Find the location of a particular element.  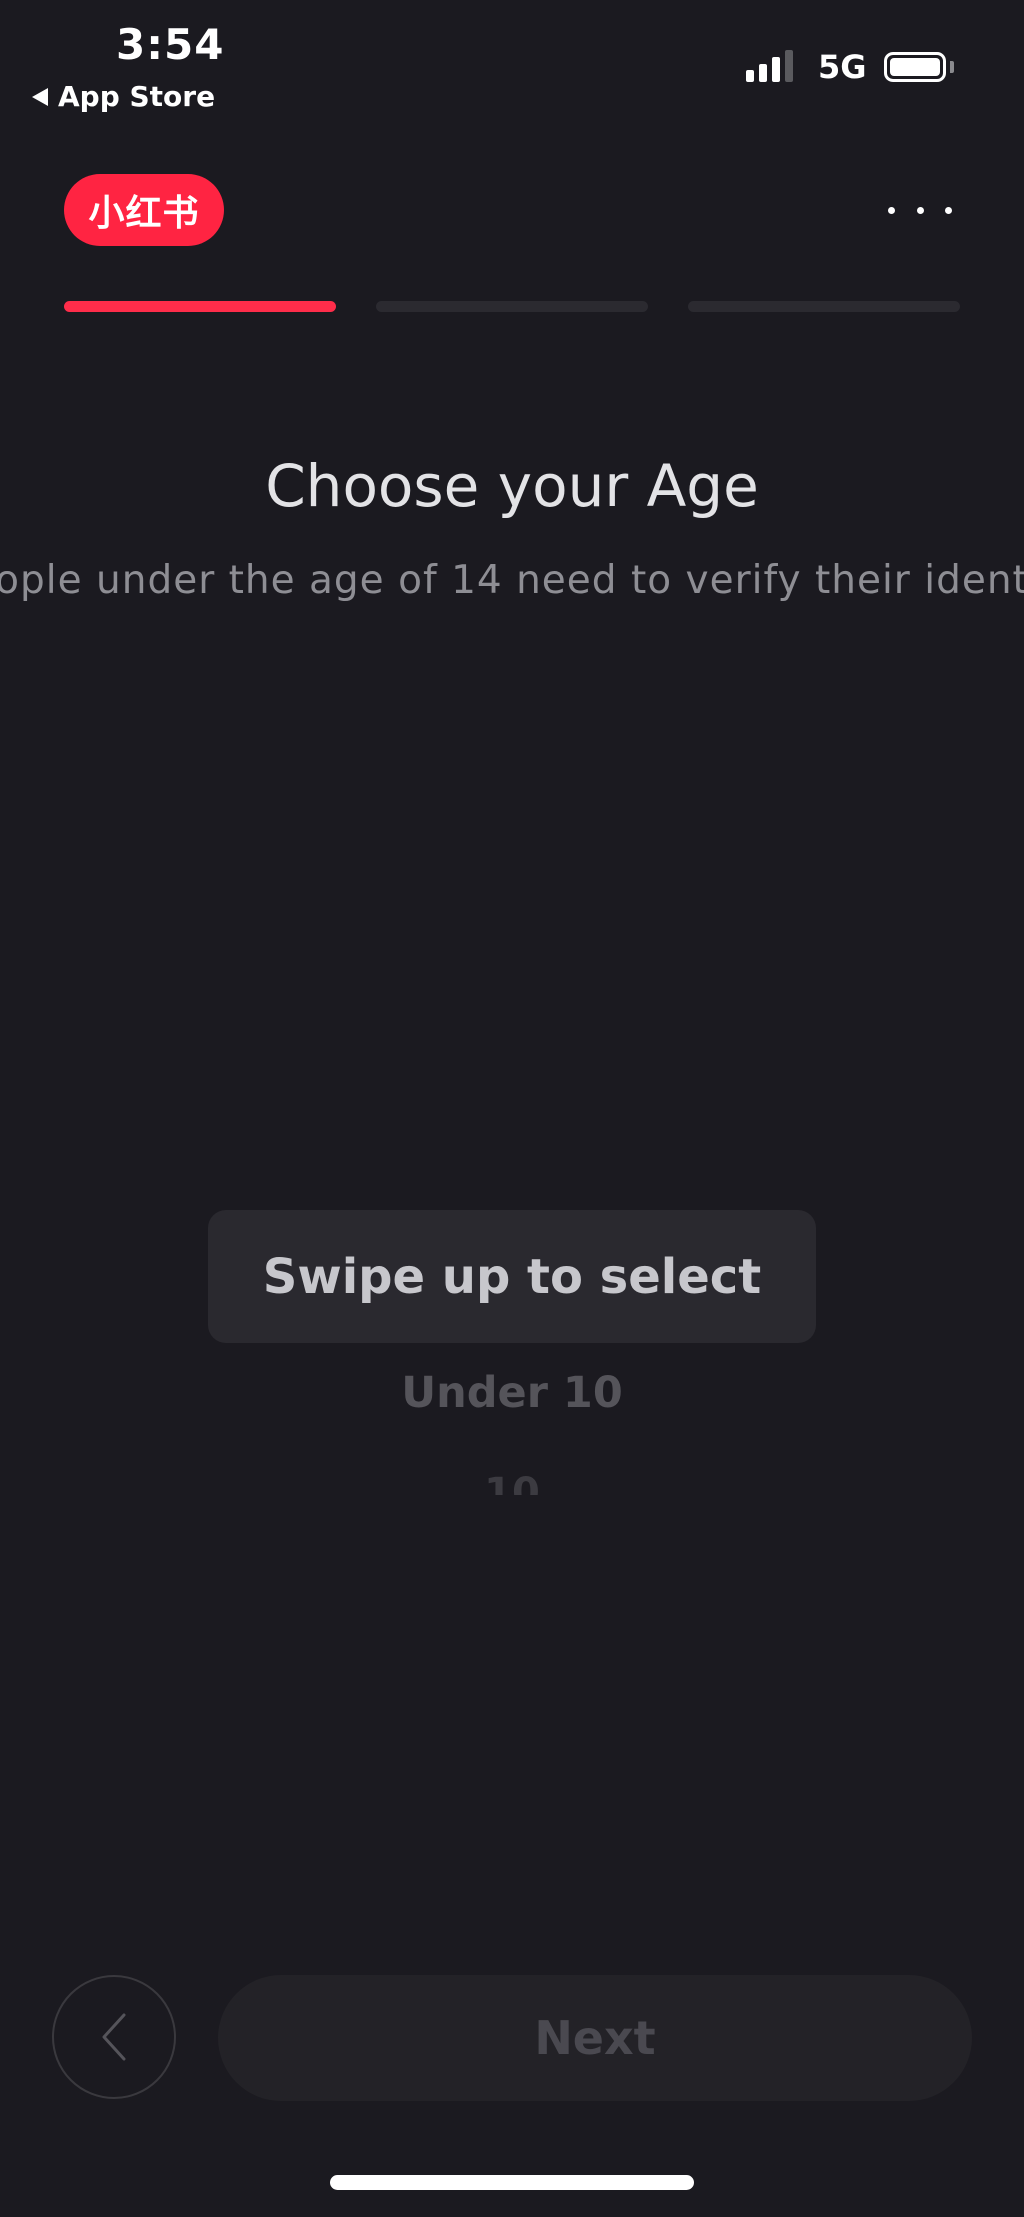

next-button: Next is located at coordinates (595, 2038).